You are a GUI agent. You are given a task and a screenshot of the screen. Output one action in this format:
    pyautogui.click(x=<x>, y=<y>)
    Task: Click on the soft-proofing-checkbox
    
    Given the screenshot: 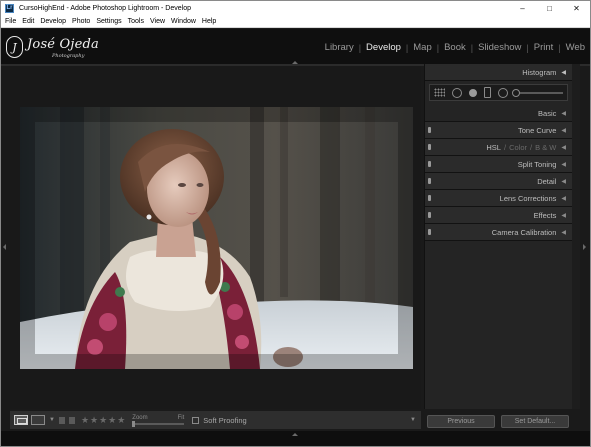 What is the action you would take?
    pyautogui.click(x=196, y=420)
    